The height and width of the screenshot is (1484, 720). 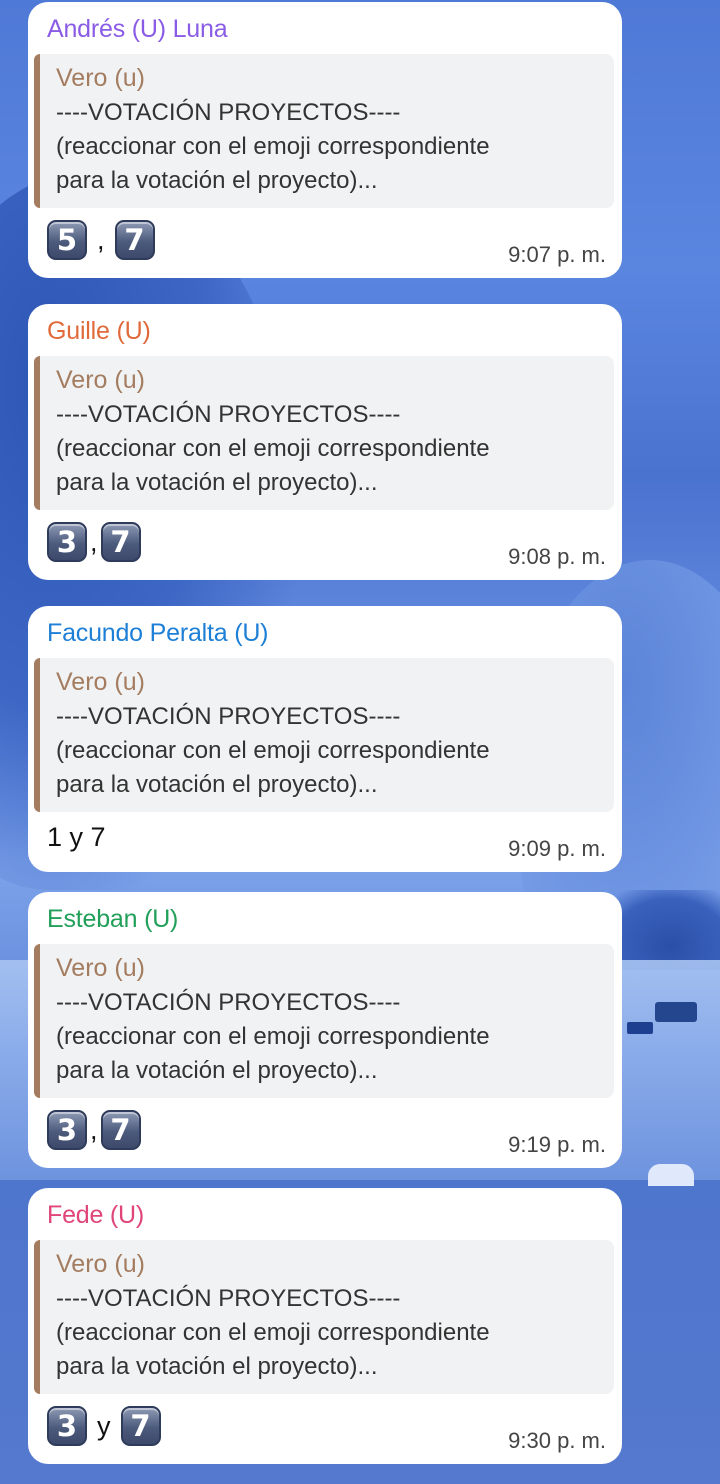 I want to click on sender-name: Fede (U), so click(x=327, y=1215).